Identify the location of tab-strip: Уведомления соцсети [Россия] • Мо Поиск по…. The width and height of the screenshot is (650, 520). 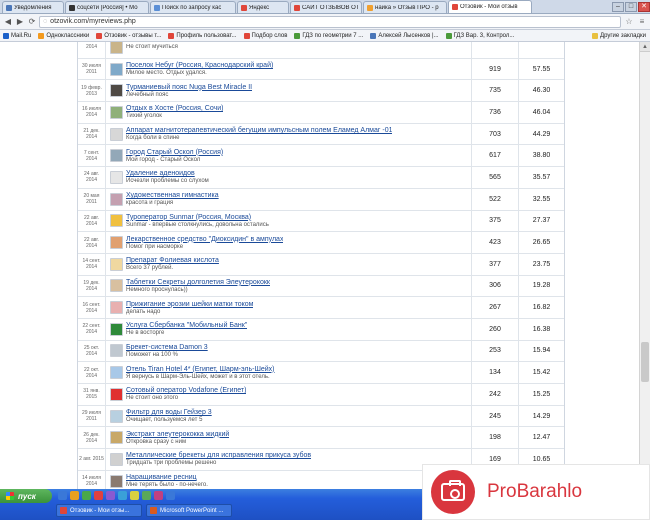
(325, 7).